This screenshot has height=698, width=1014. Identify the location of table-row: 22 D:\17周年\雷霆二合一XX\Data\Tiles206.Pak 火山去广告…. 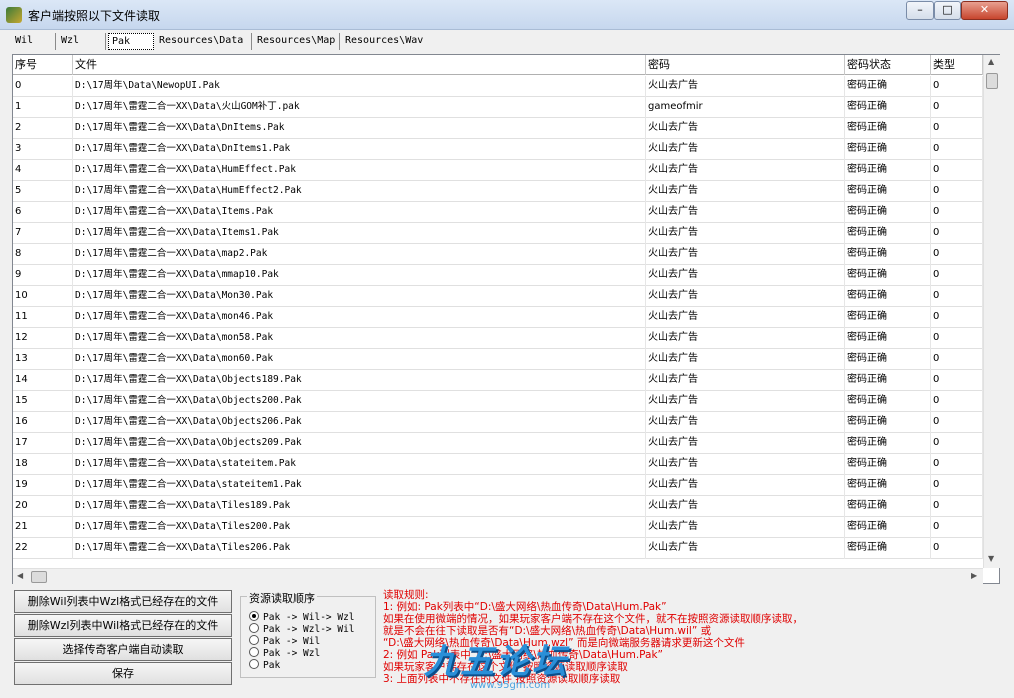
(498, 548).